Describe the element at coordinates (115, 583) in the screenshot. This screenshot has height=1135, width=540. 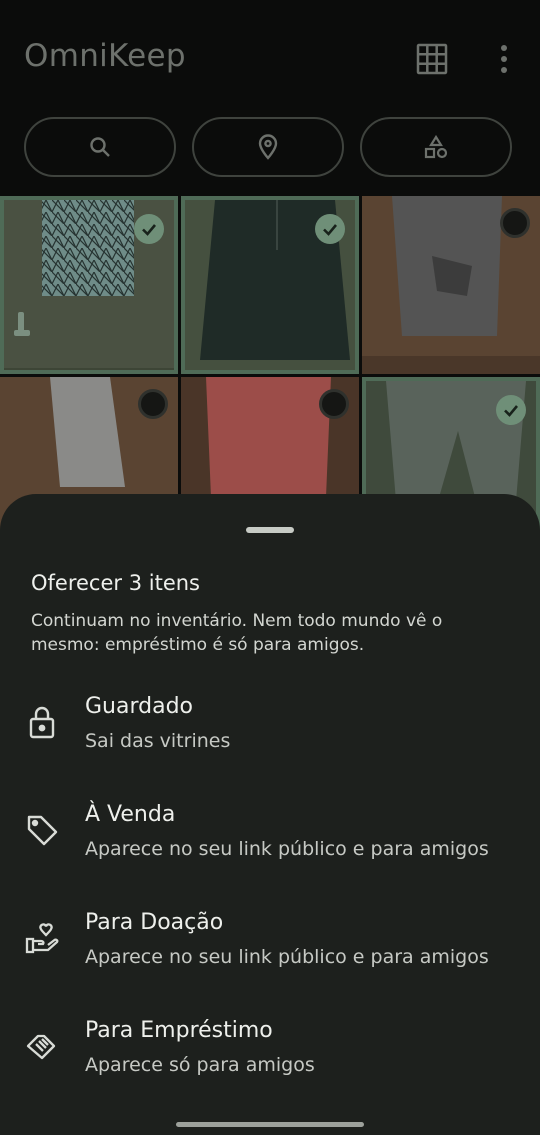
I see `sheet-title: Oferecer 3 itens` at that location.